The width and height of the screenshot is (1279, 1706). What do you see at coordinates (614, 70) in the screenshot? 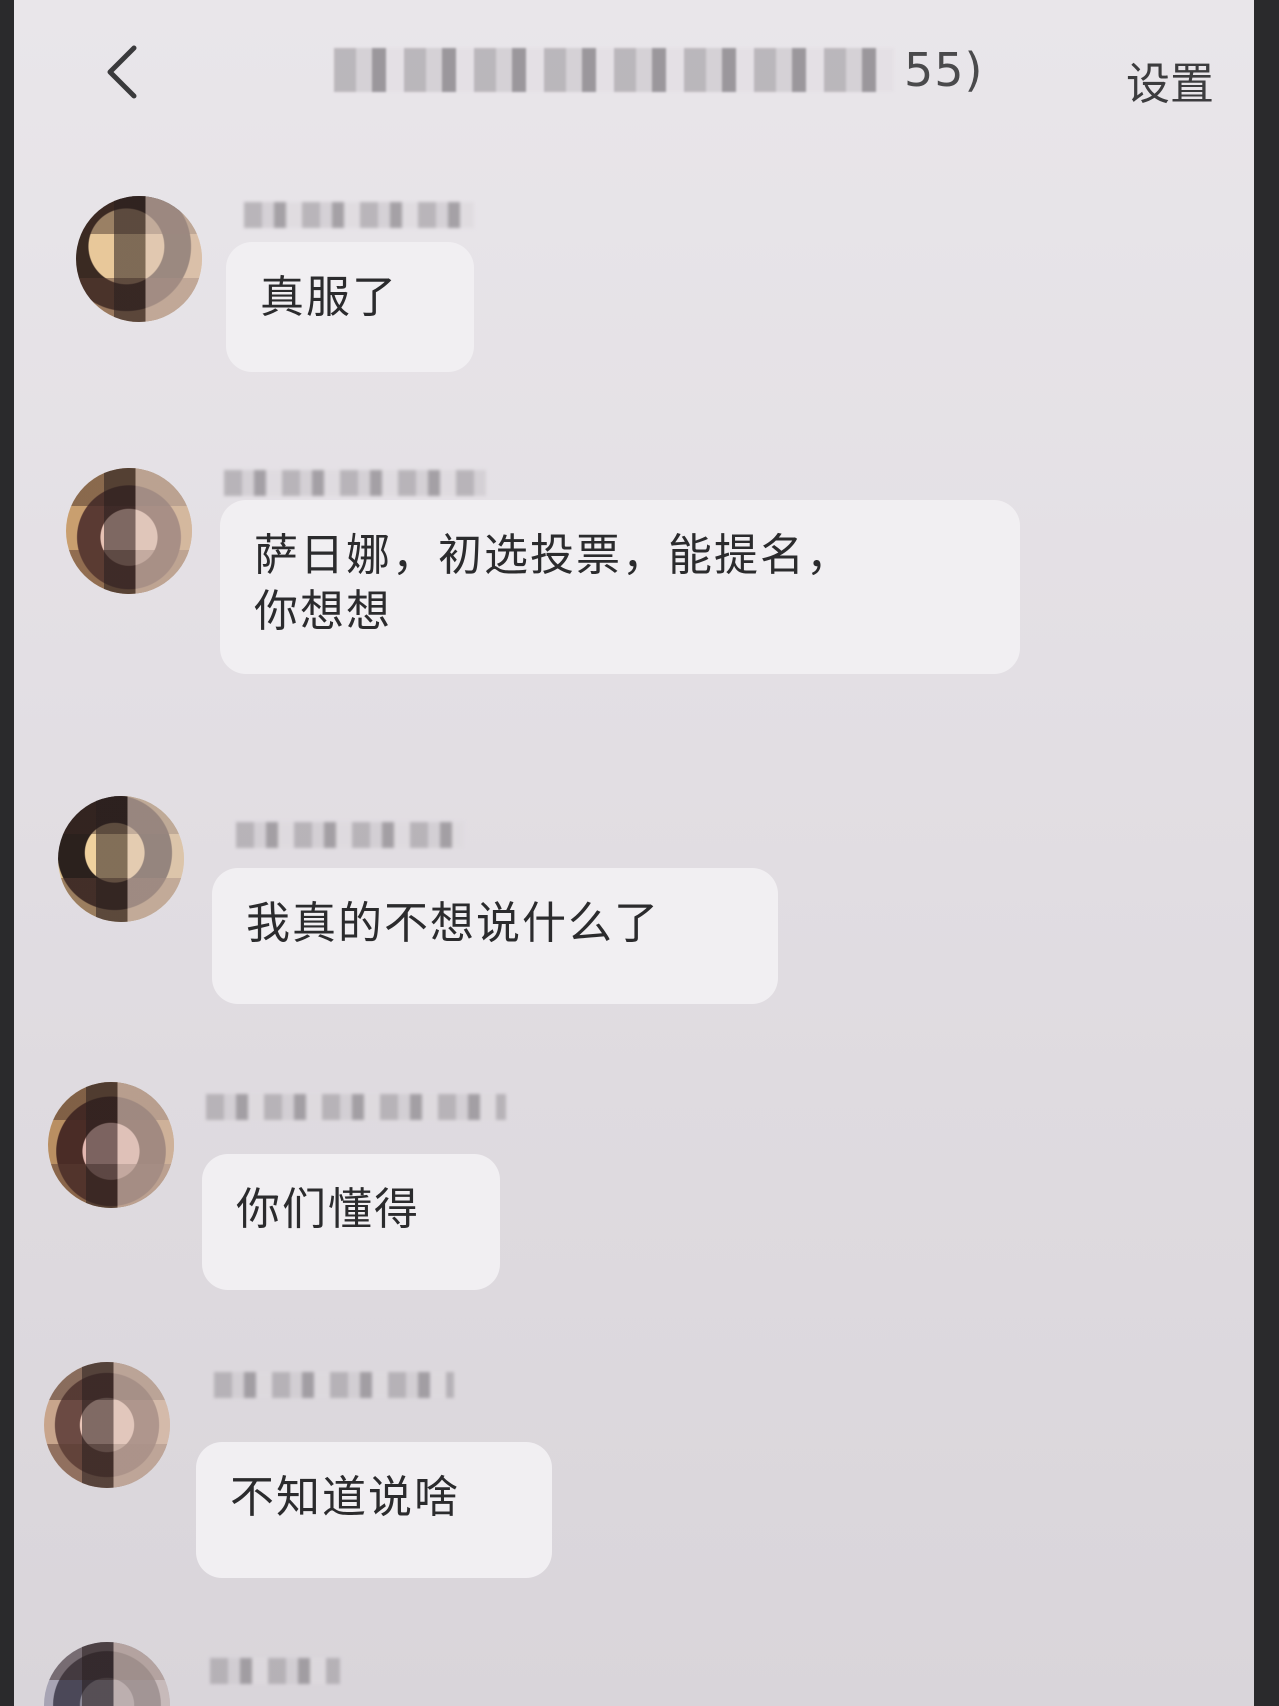
I see `redacted-group-name` at bounding box center [614, 70].